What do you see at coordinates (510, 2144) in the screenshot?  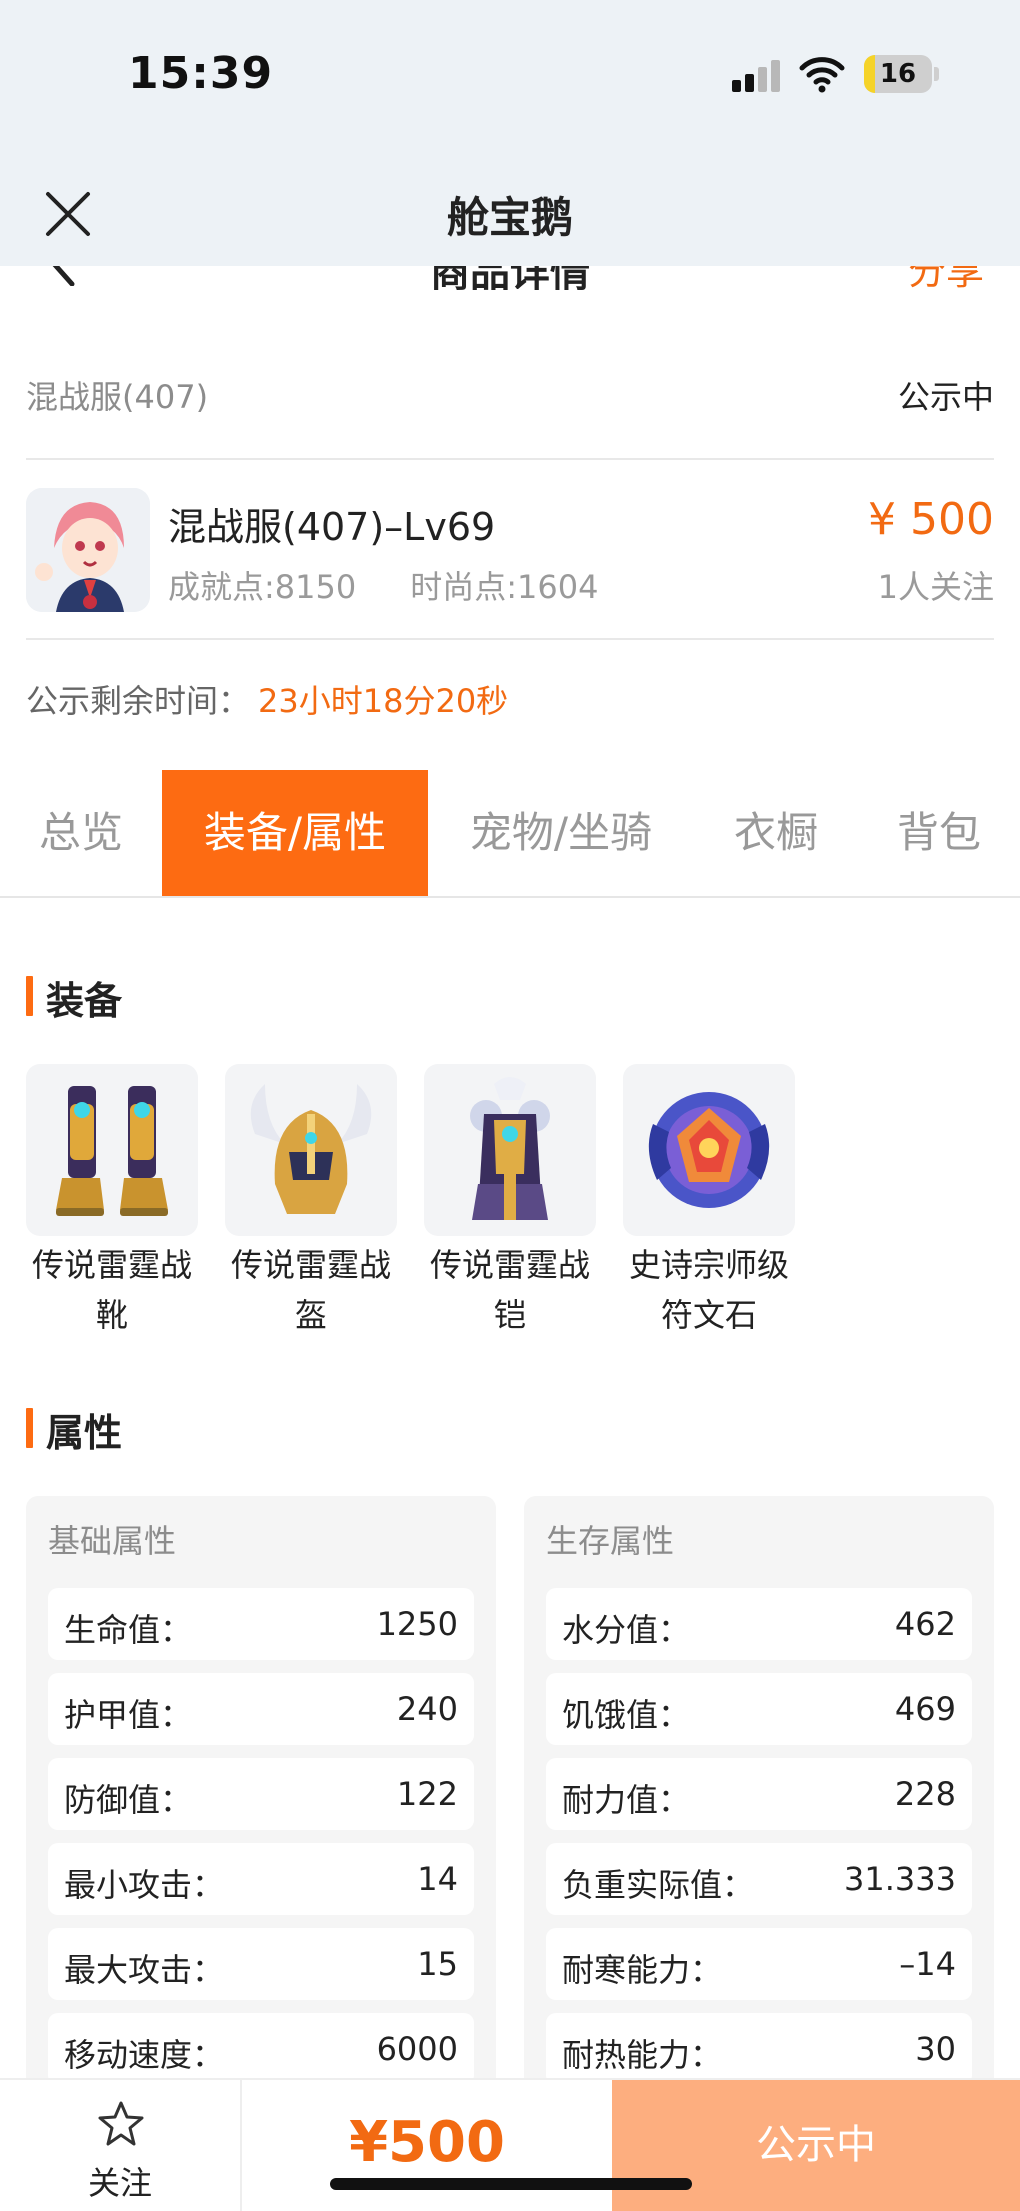 I see `bottom-action-bar: 关注 ¥500 公示中` at bounding box center [510, 2144].